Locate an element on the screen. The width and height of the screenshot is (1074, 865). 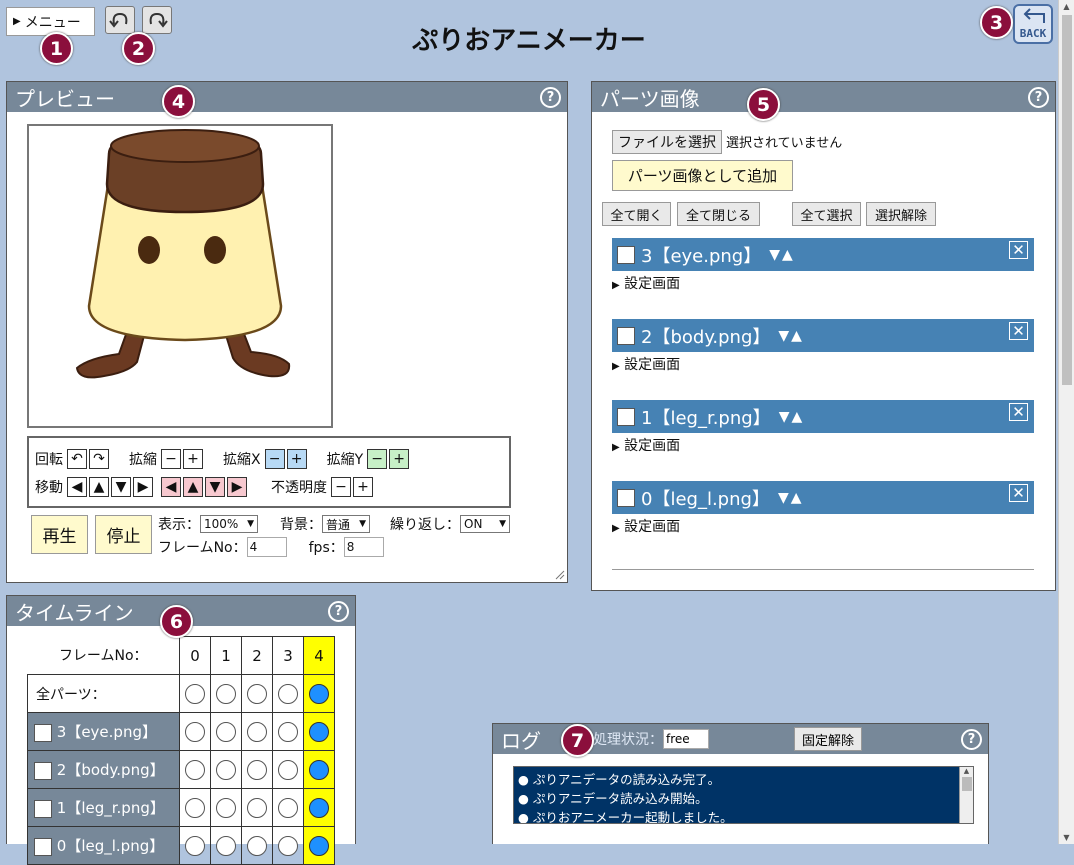
move-down-fine-button: ▼ is located at coordinates (215, 487).